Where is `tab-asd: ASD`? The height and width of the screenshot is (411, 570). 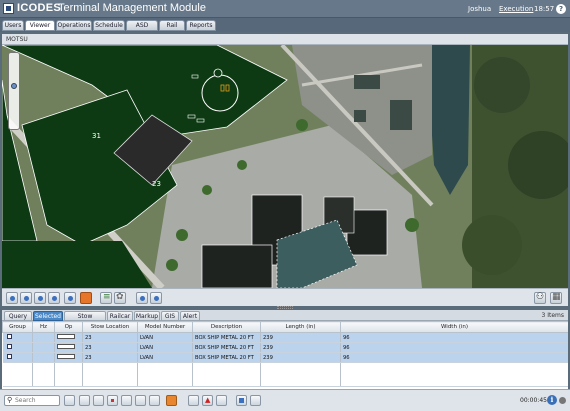
tab-asd: ASD is located at coordinates (142, 25).